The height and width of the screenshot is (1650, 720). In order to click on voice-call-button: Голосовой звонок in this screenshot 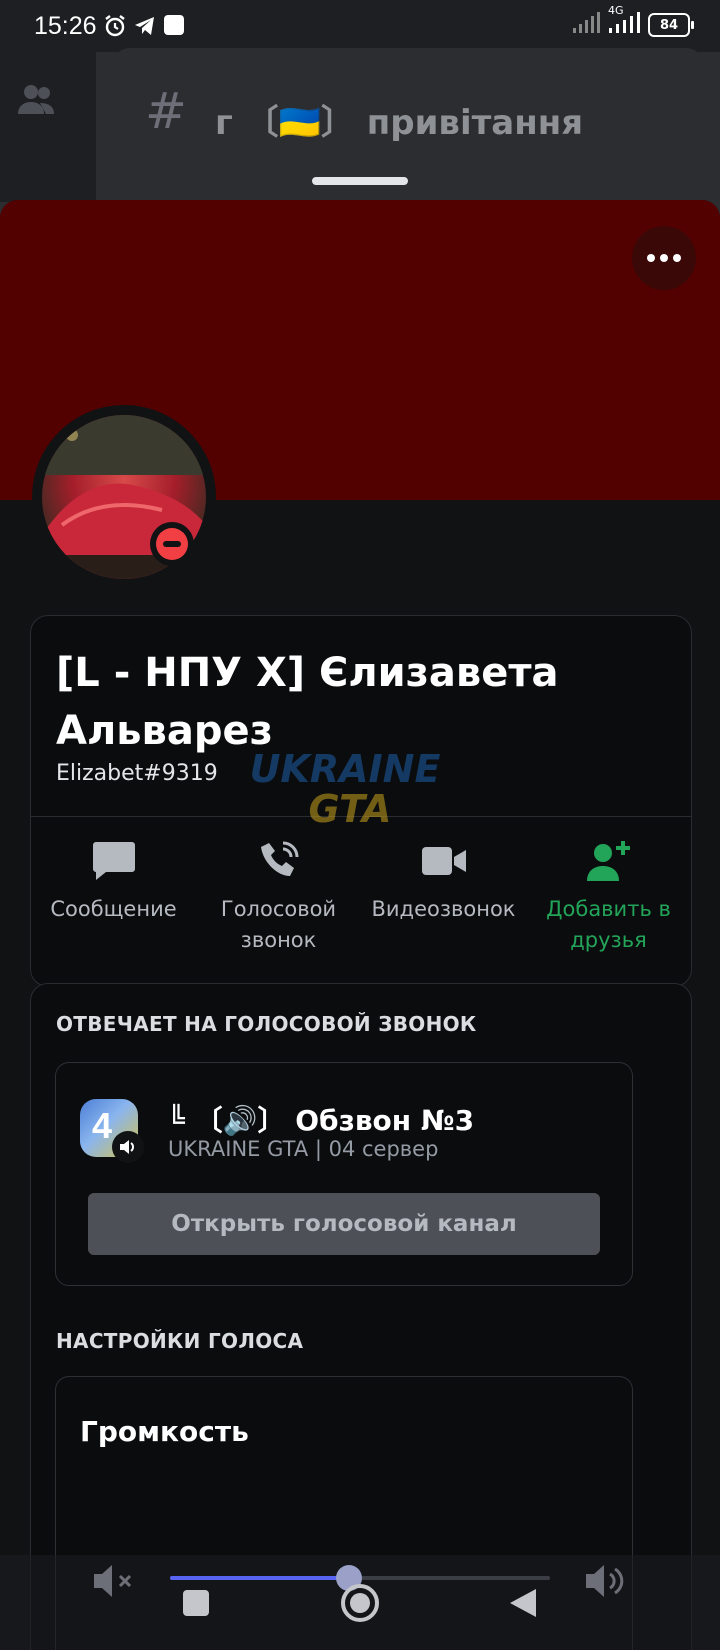, I will do `click(278, 896)`.